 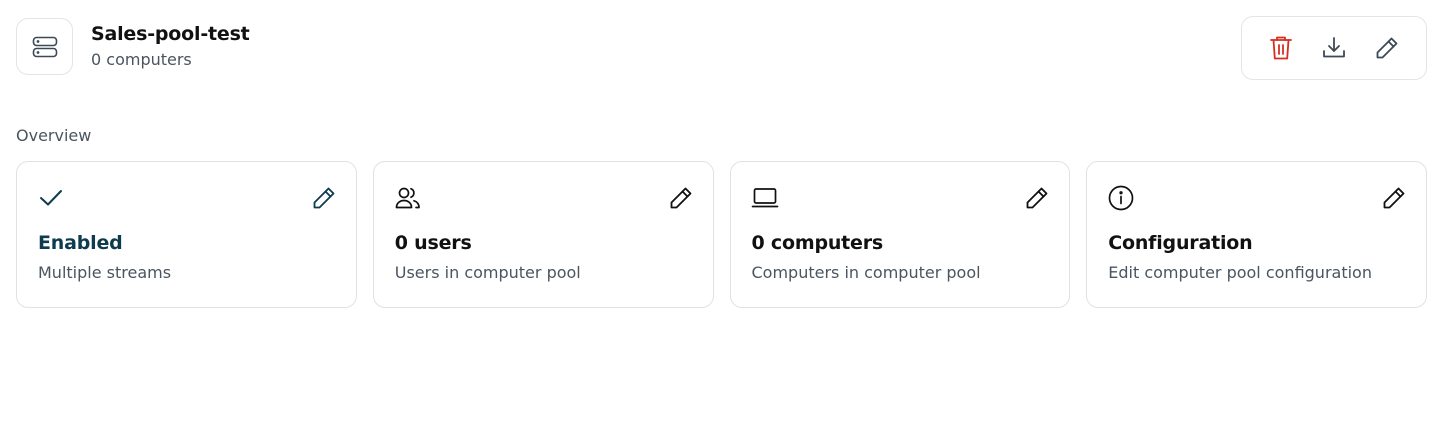 I want to click on info-icon, so click(x=1121, y=198).